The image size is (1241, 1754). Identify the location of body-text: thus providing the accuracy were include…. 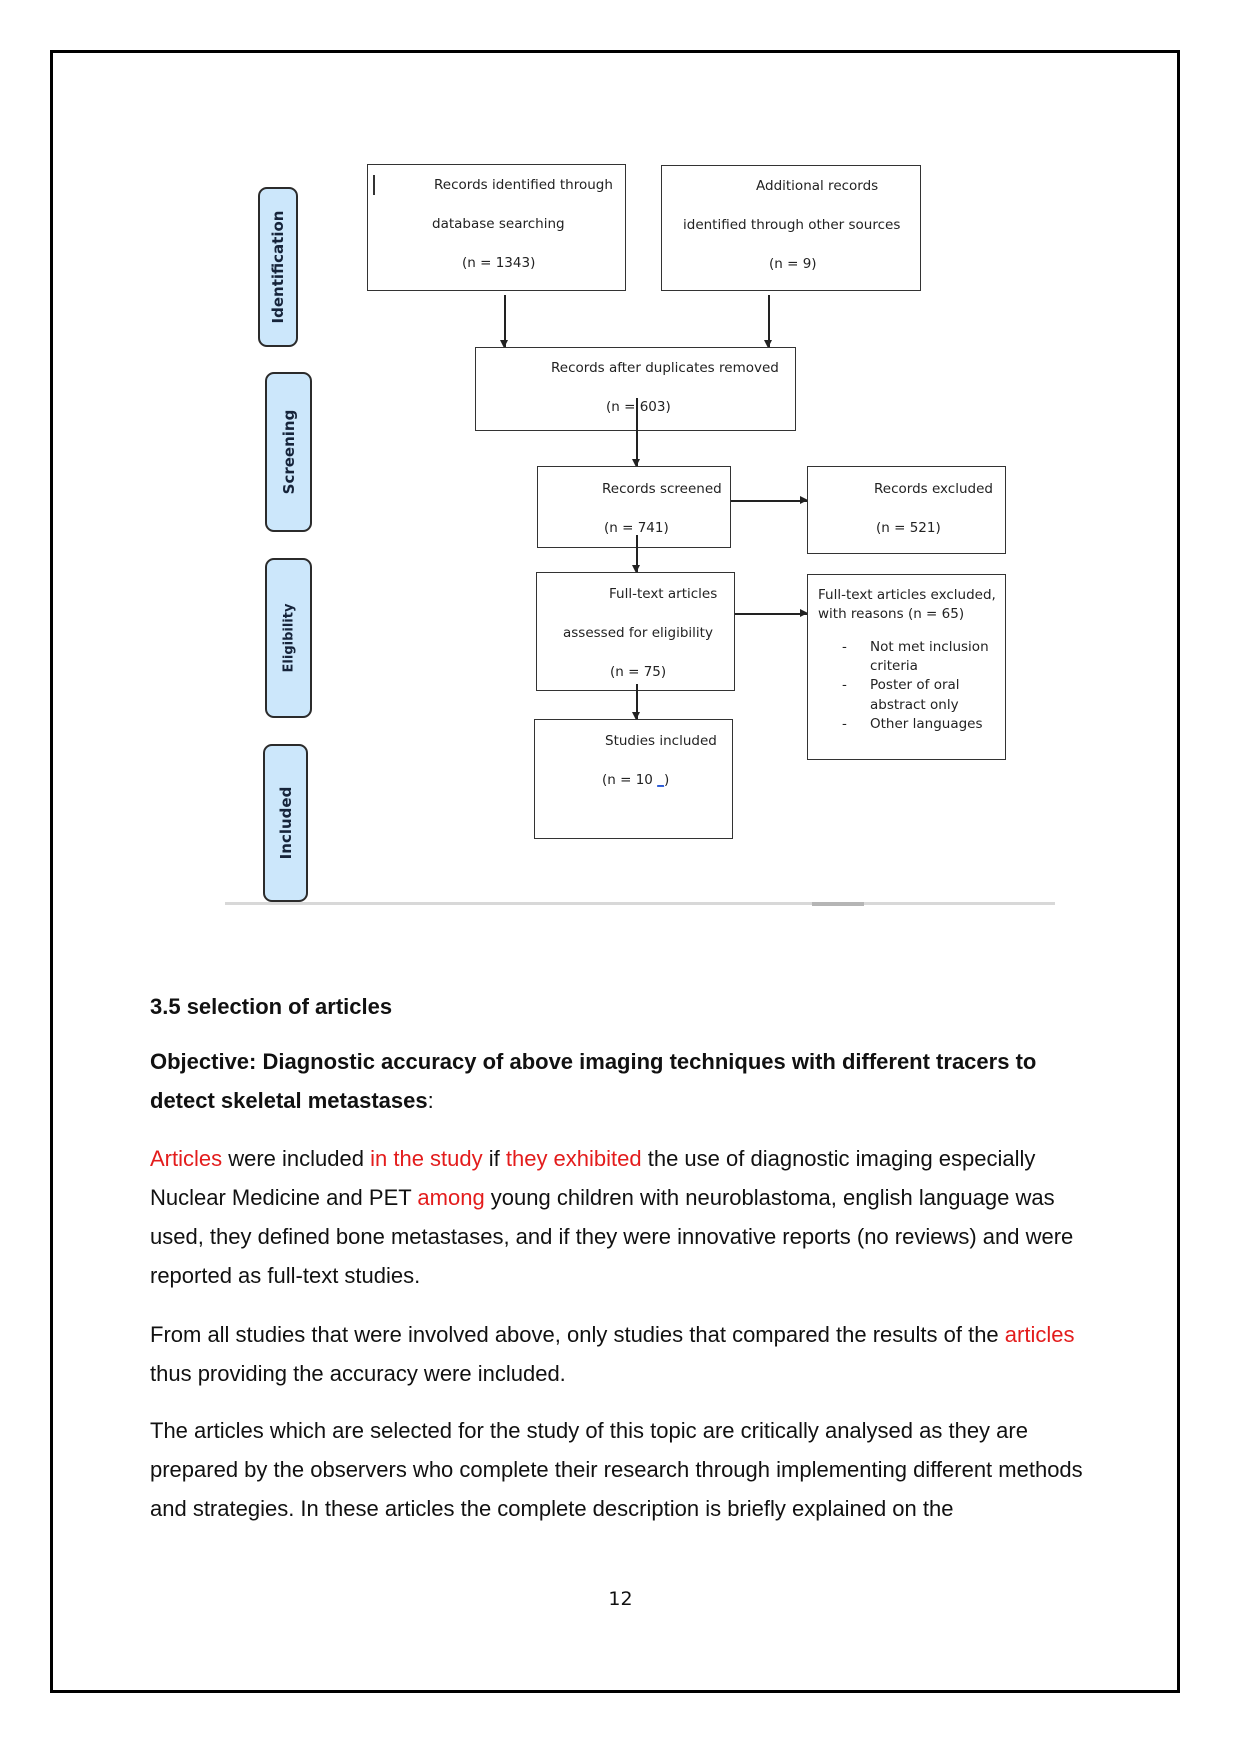
(358, 1373).